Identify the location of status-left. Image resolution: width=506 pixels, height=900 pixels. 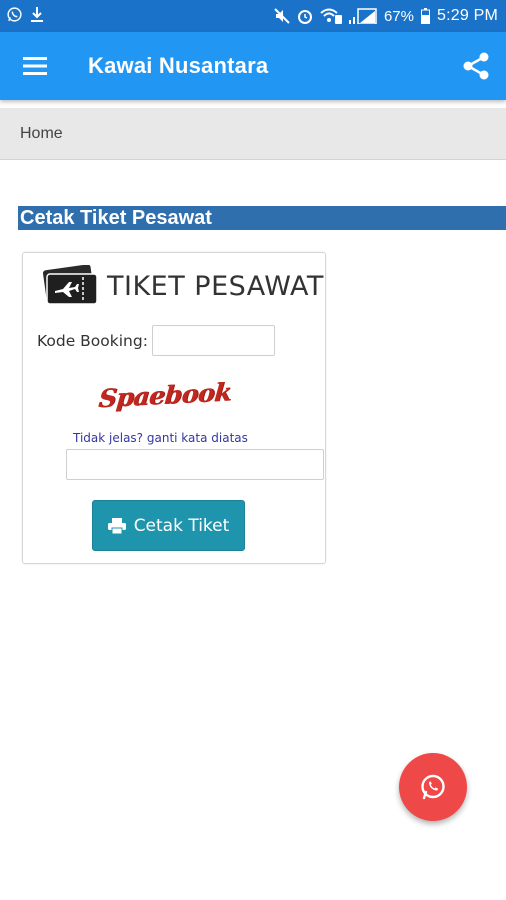
(25, 16).